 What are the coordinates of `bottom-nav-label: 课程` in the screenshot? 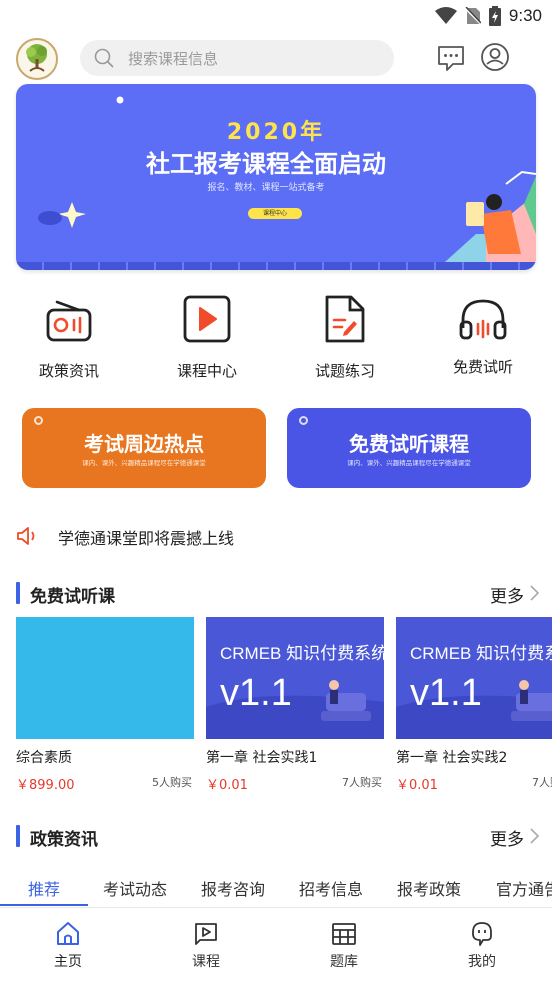 It's located at (206, 962).